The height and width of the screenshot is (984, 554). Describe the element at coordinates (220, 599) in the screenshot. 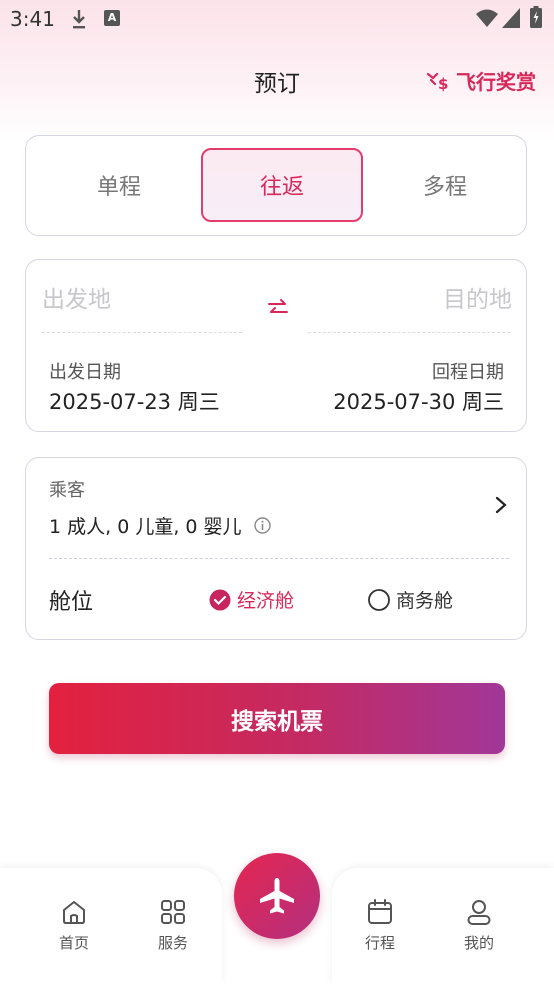

I see `radio-checked-icon` at that location.